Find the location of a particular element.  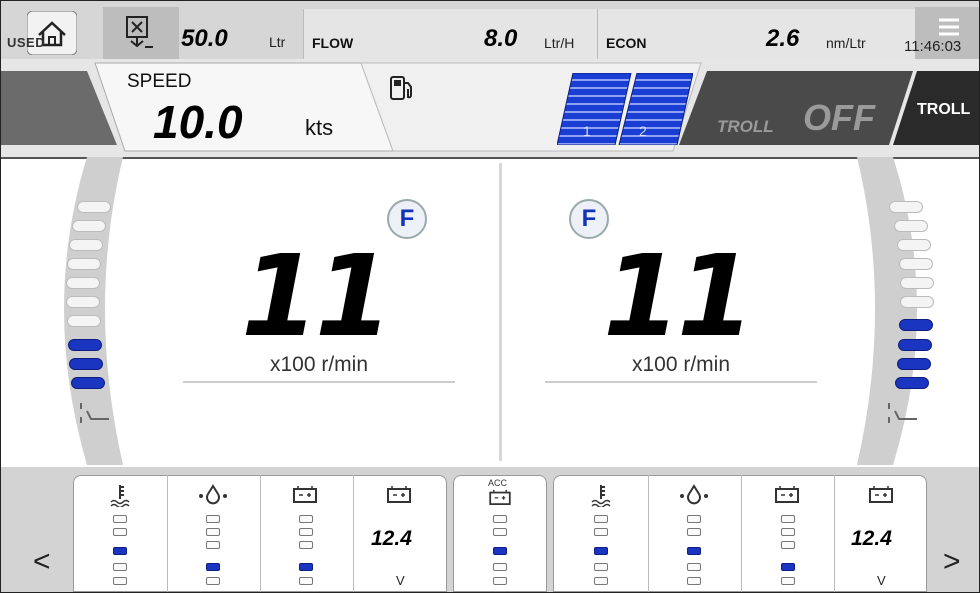

battery-voltage-port: 12.4 is located at coordinates (391, 538).